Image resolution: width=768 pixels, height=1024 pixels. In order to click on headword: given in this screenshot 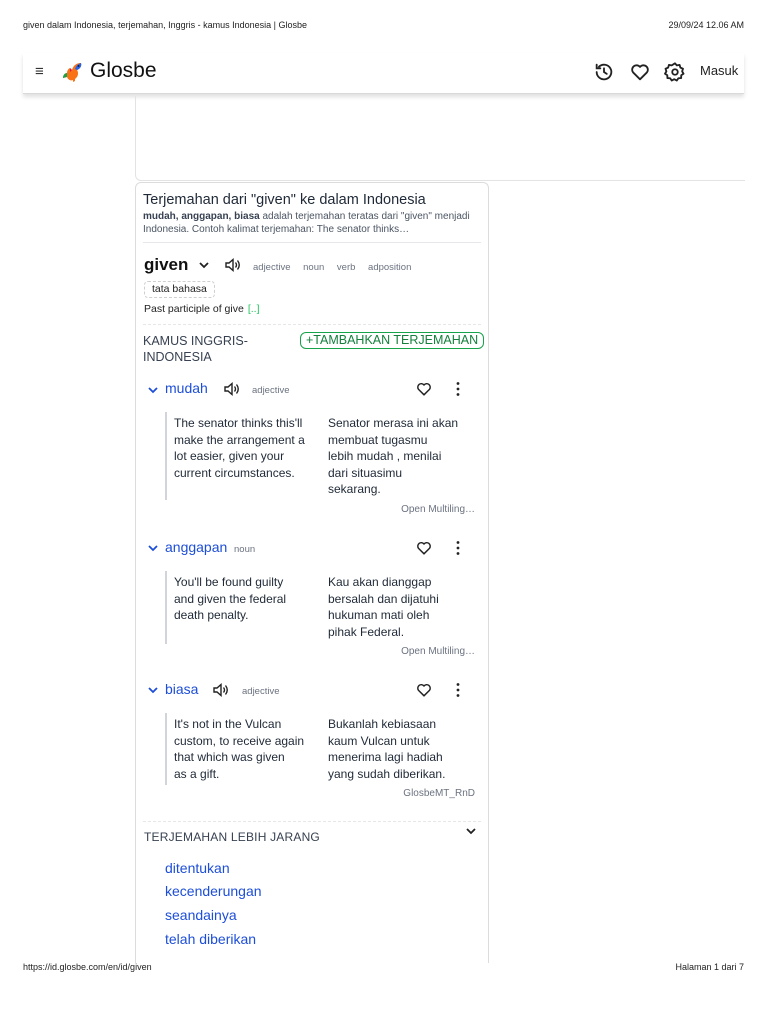, I will do `click(166, 264)`.